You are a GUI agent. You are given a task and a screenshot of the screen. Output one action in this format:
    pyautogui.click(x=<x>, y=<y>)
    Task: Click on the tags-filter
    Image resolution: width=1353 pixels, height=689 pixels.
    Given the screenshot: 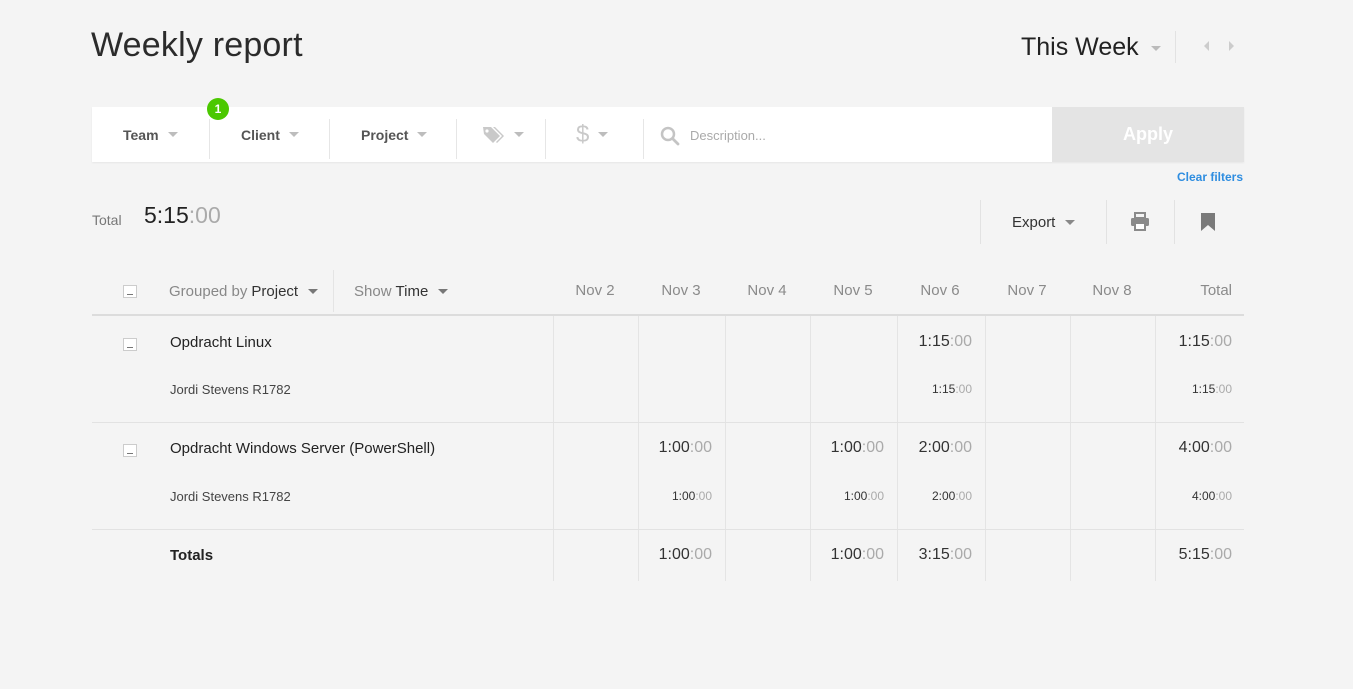 What is the action you would take?
    pyautogui.click(x=502, y=134)
    